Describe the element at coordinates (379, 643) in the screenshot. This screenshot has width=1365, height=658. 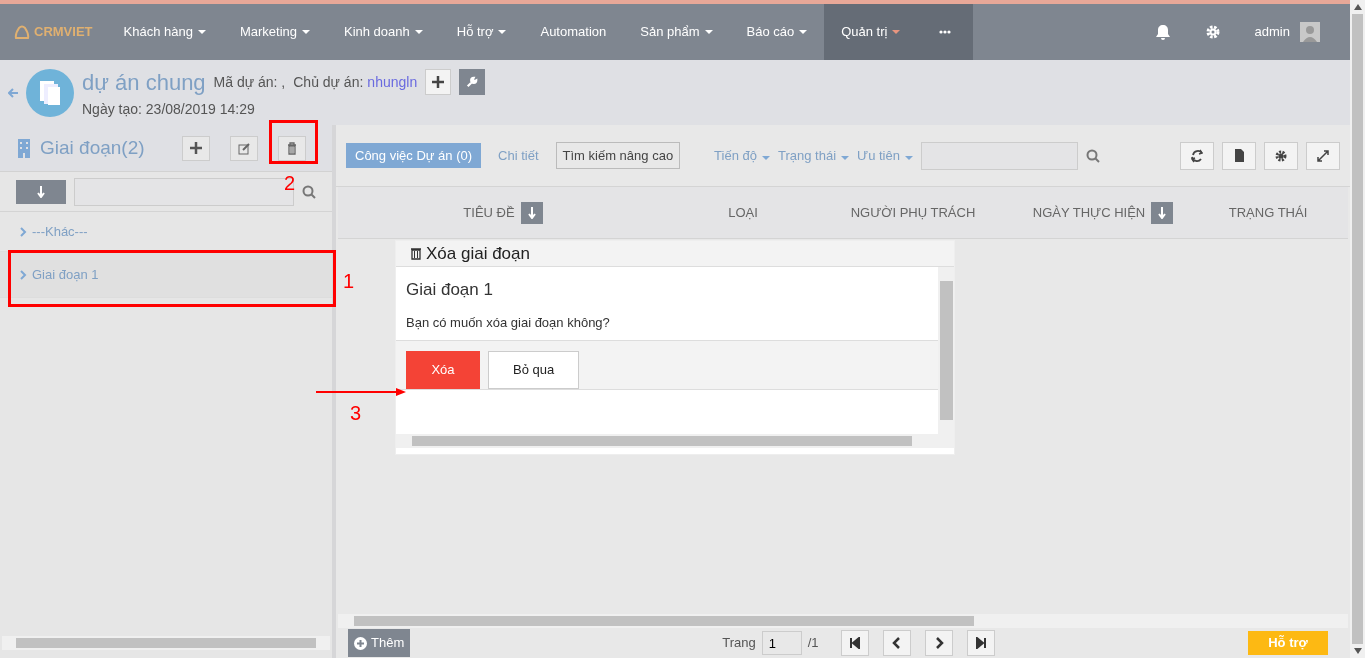
I see `add-button: Thêm` at that location.